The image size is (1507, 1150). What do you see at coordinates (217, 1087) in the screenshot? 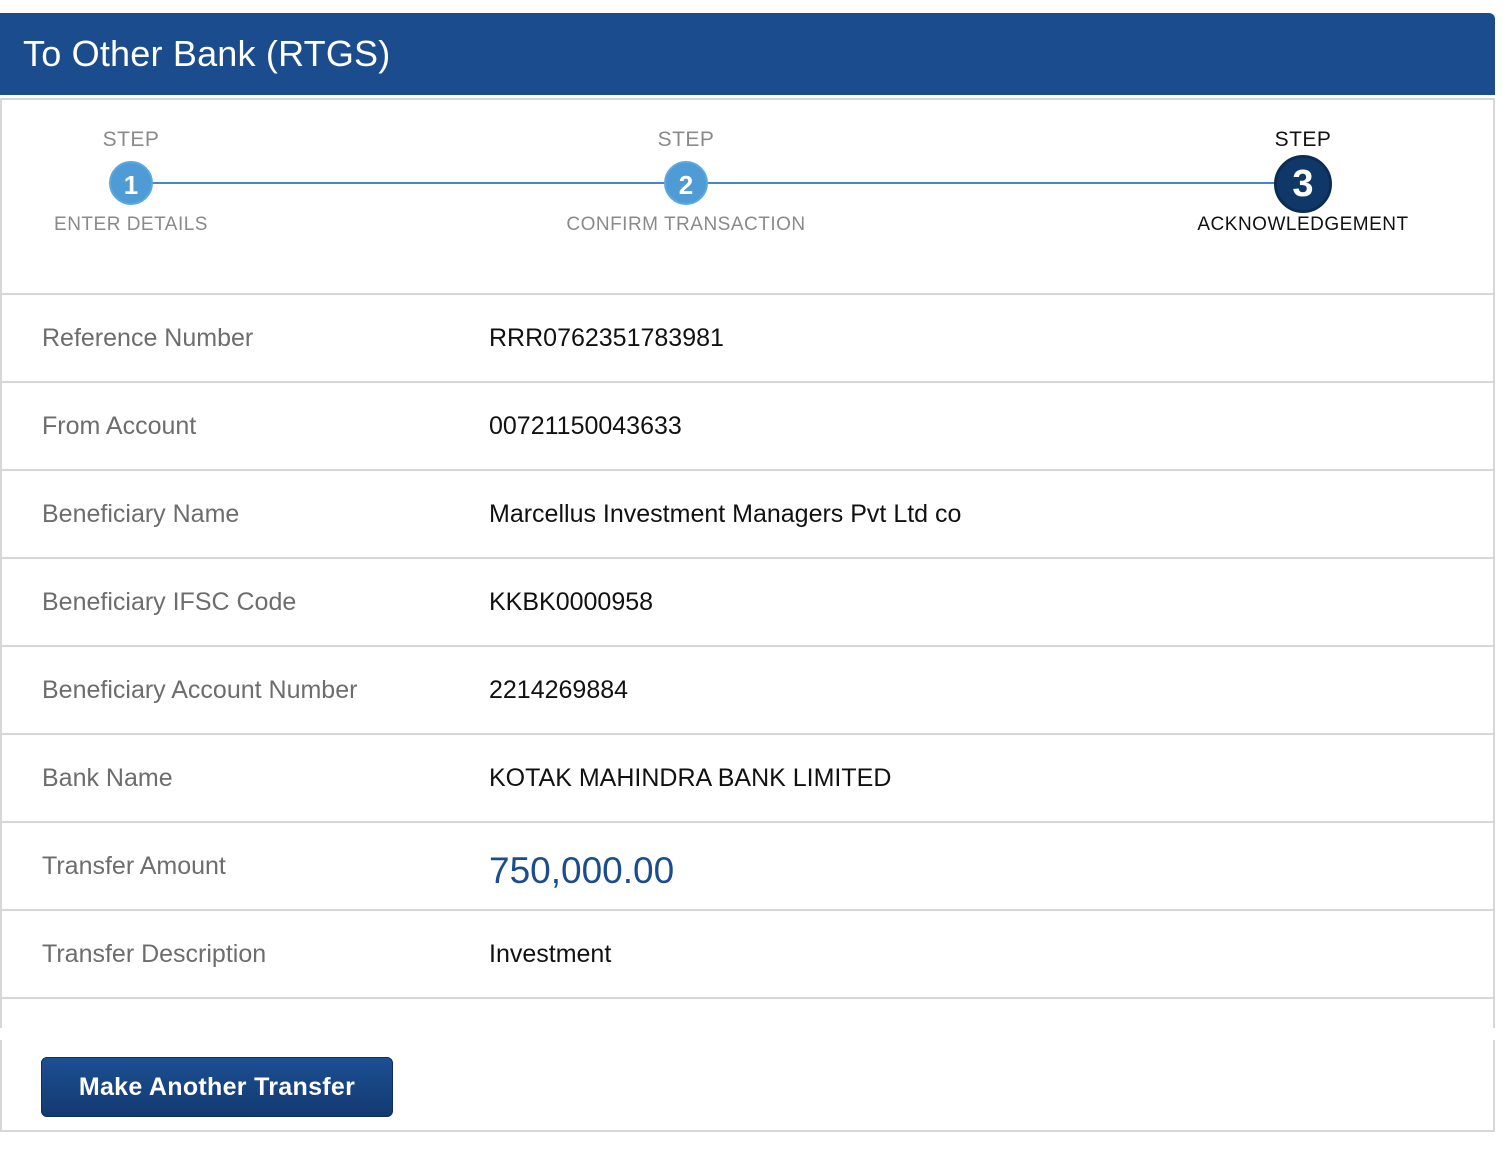
I see `make-another-transfer-button: Make Another Transfer` at bounding box center [217, 1087].